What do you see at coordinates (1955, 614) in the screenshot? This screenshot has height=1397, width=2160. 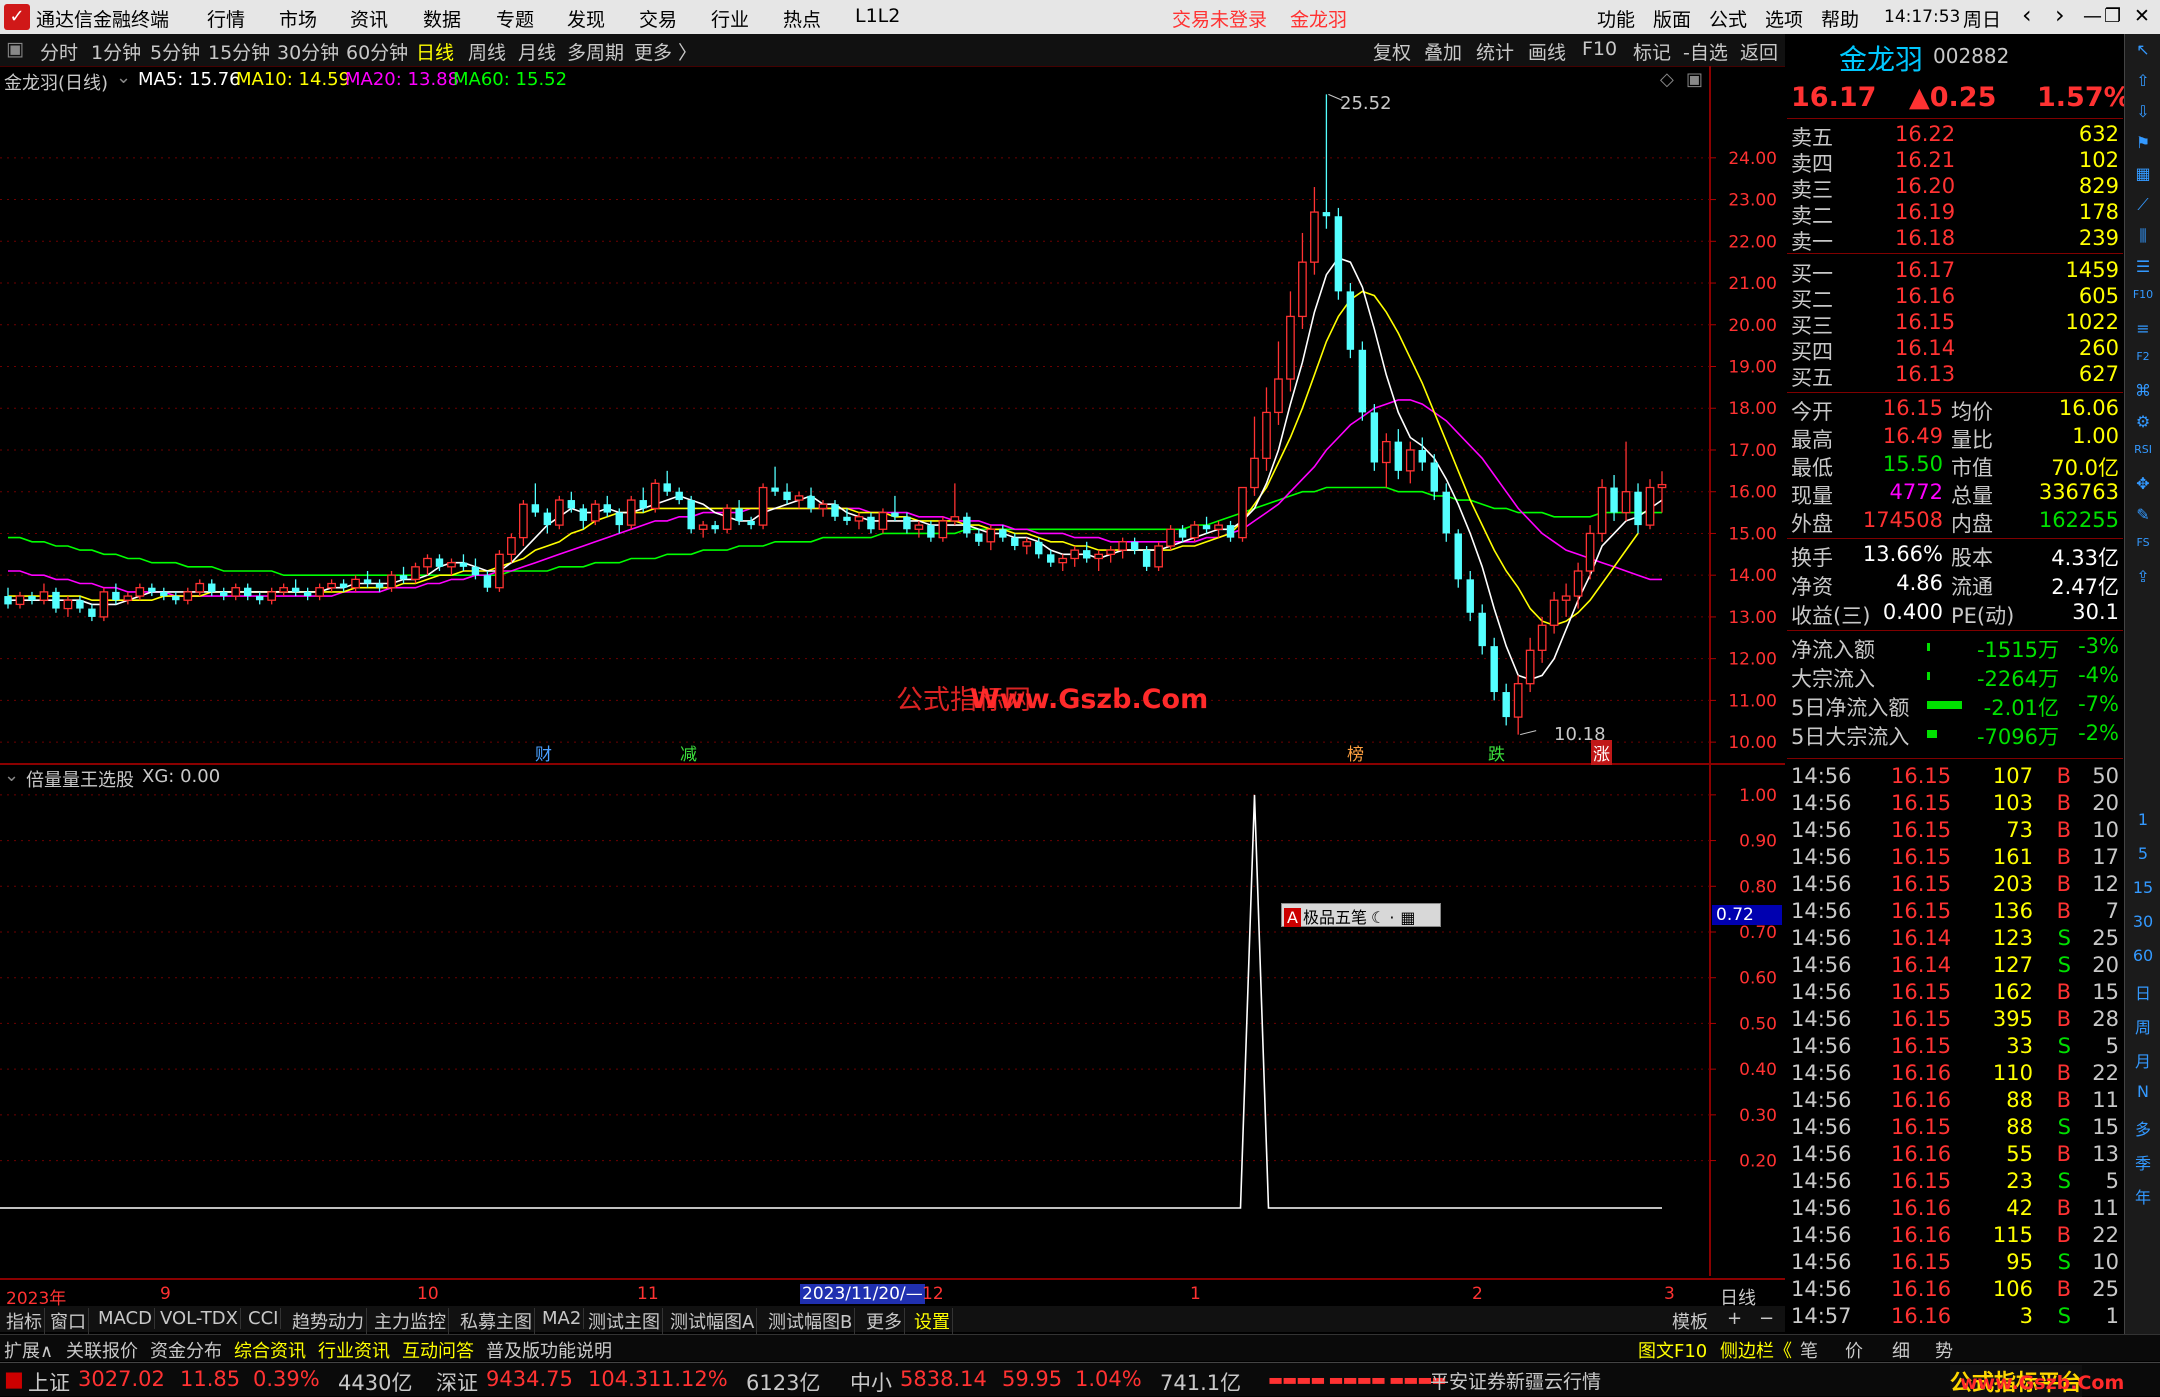 I see `stat-row: 收益(三) 0.400 PE(动) 30.1` at bounding box center [1955, 614].